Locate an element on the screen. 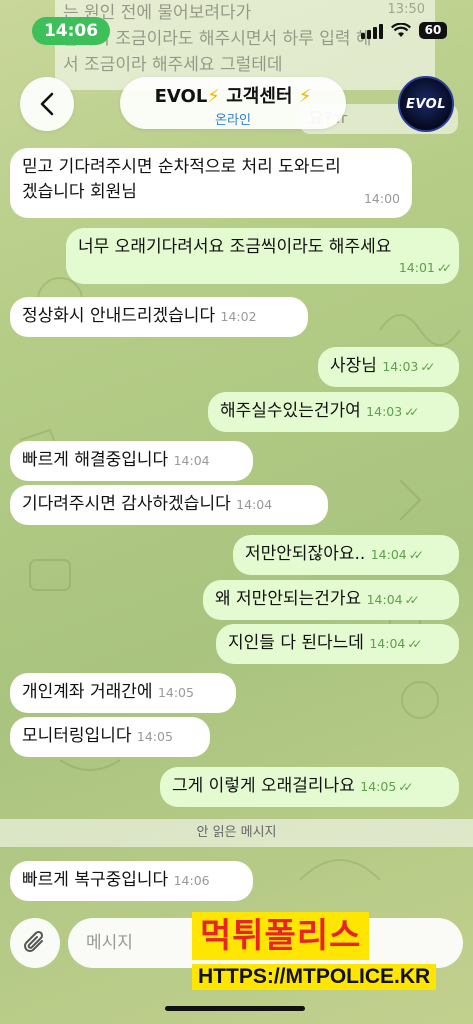 The width and height of the screenshot is (473, 1024). message-incoming: 빠르게 복구중입니다 14:06 is located at coordinates (131, 881).